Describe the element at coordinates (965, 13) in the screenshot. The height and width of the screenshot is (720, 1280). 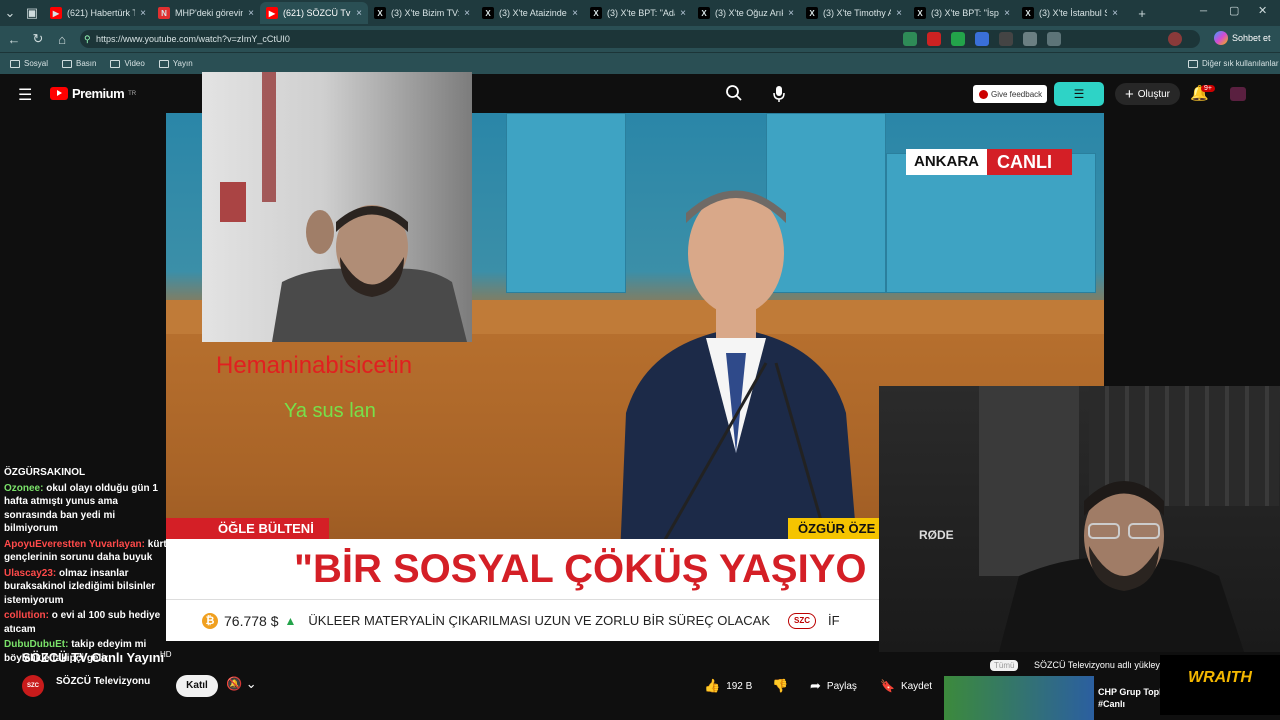
I see `tab-title: (3) X'te BPT: "İspan` at that location.